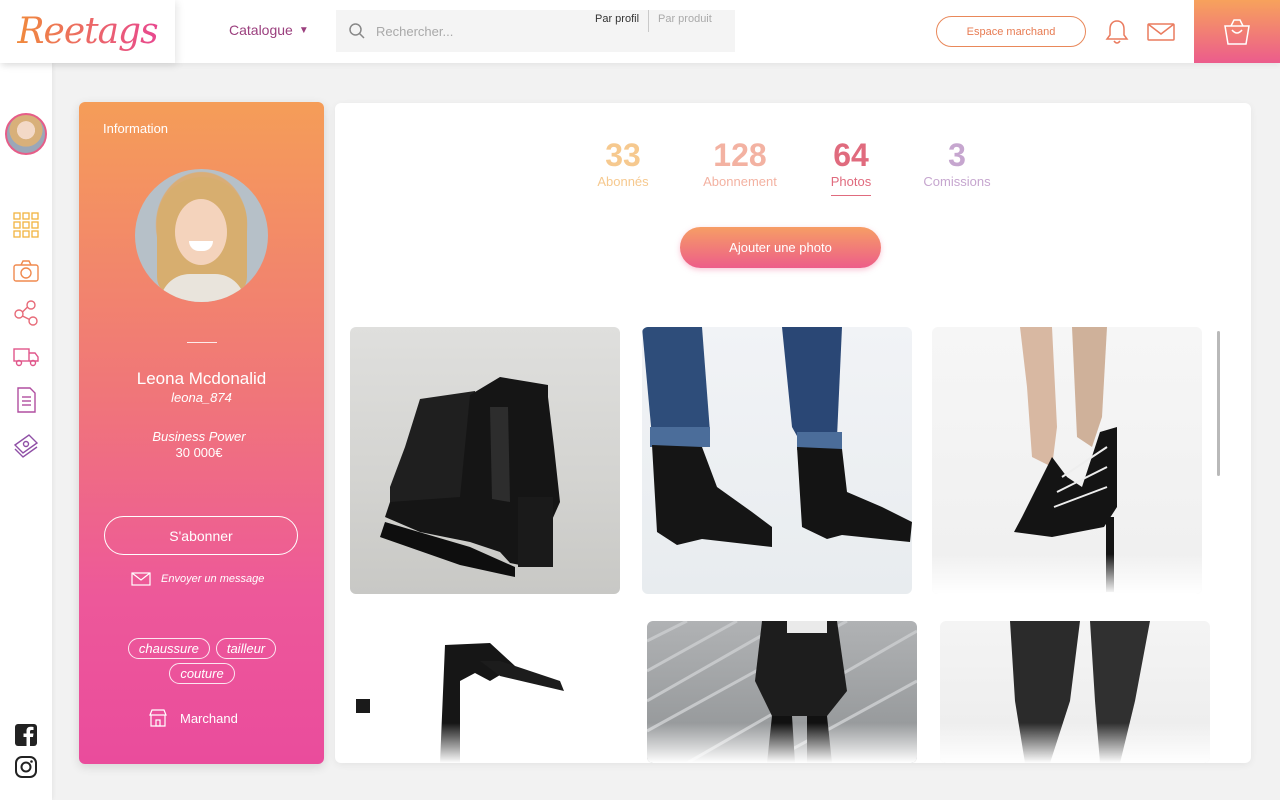 The width and height of the screenshot is (1280, 800). What do you see at coordinates (199, 436) in the screenshot?
I see `business-power-label: Business Power` at bounding box center [199, 436].